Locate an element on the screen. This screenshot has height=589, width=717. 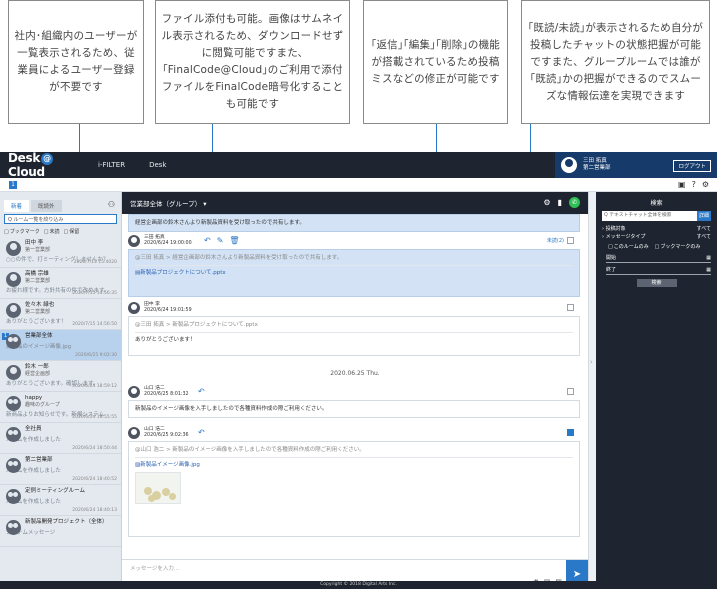
search-box: Q テキストチャット全体を検索 詳細 is located at coordinates (656, 216).